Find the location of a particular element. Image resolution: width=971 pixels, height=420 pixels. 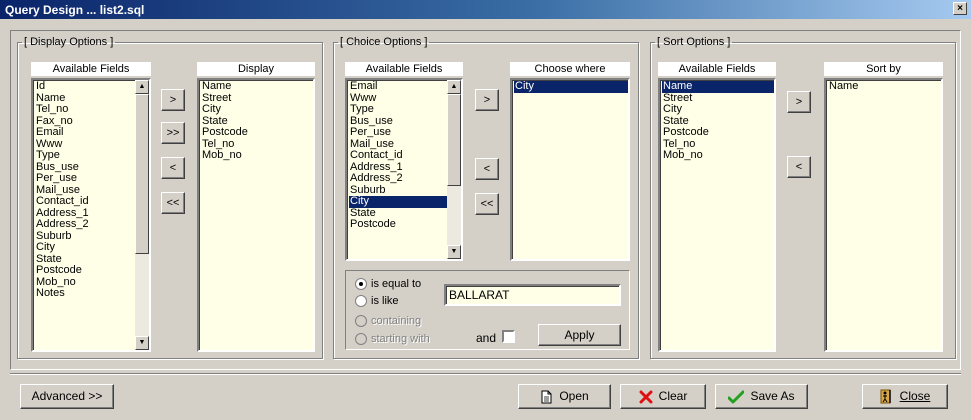

display-items: Name Street City State Postcode Tel_no Mob_no is located at coordinates (256, 121).